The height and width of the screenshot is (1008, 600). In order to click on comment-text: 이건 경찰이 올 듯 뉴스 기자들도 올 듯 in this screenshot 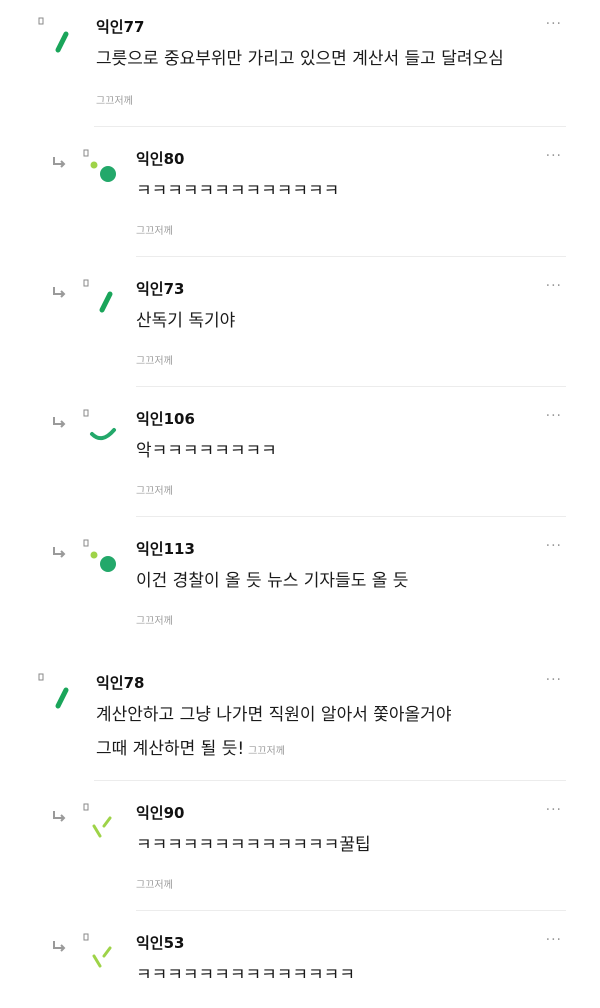, I will do `click(272, 581)`.